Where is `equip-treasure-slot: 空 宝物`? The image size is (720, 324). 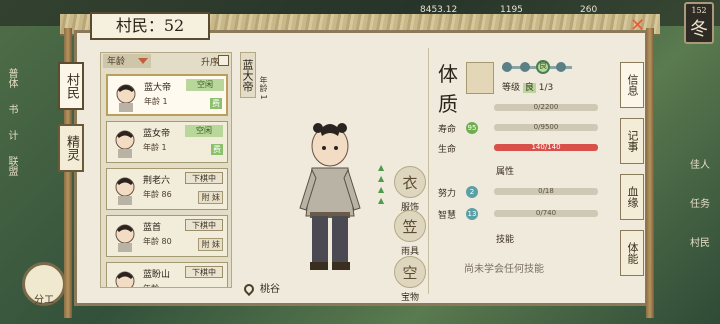
equip-treasure-slot: 空 宝物 is located at coordinates (410, 279).